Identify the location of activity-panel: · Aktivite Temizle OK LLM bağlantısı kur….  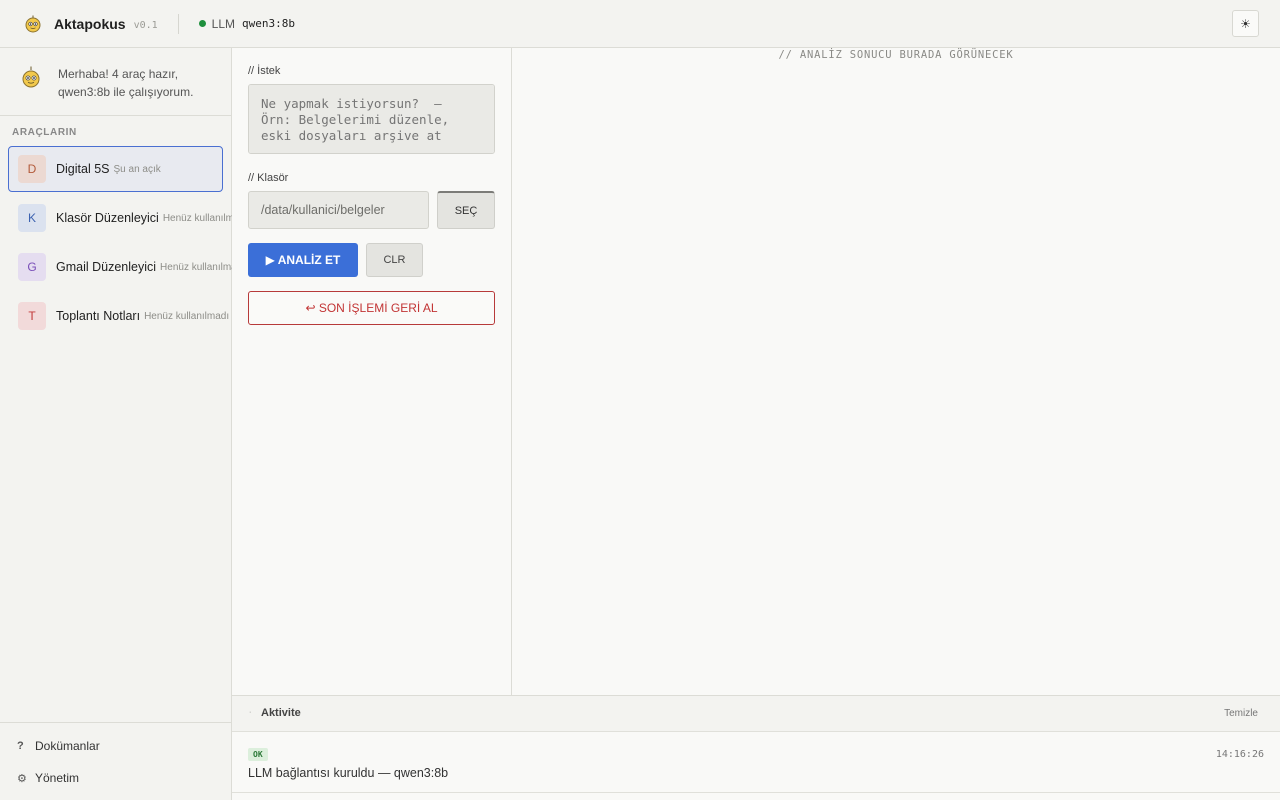
(756, 747).